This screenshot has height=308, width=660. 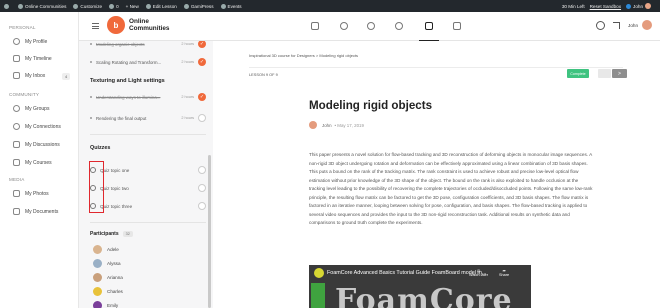 I want to click on documents-icon, so click(x=457, y=26).